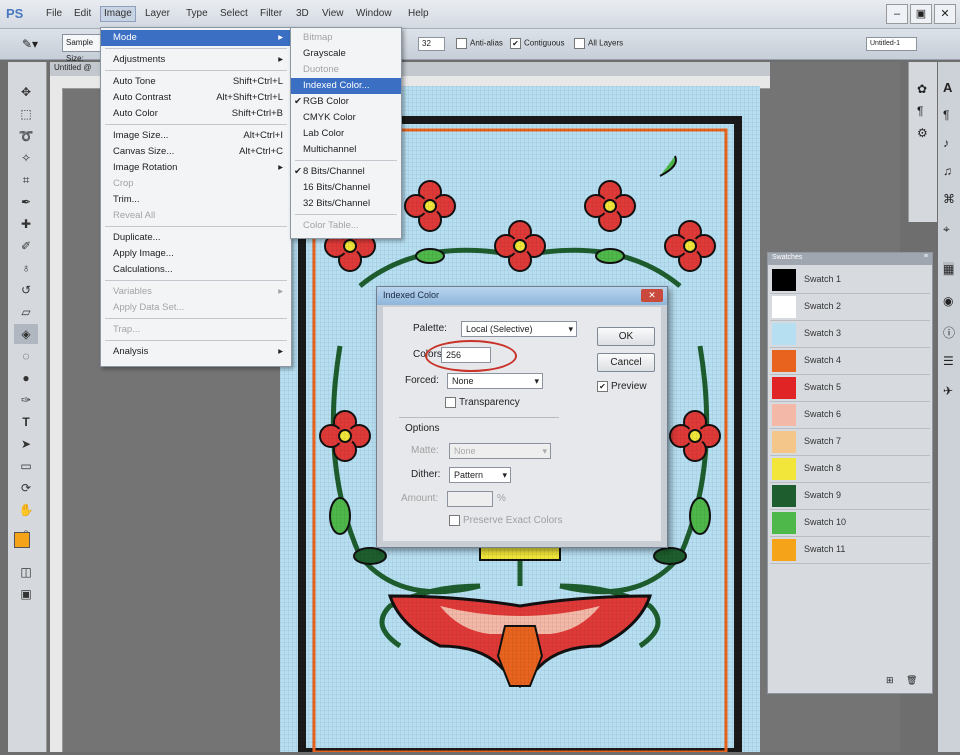 This screenshot has width=960, height=755. What do you see at coordinates (431, 44) in the screenshot?
I see `tolerance-input: 32` at bounding box center [431, 44].